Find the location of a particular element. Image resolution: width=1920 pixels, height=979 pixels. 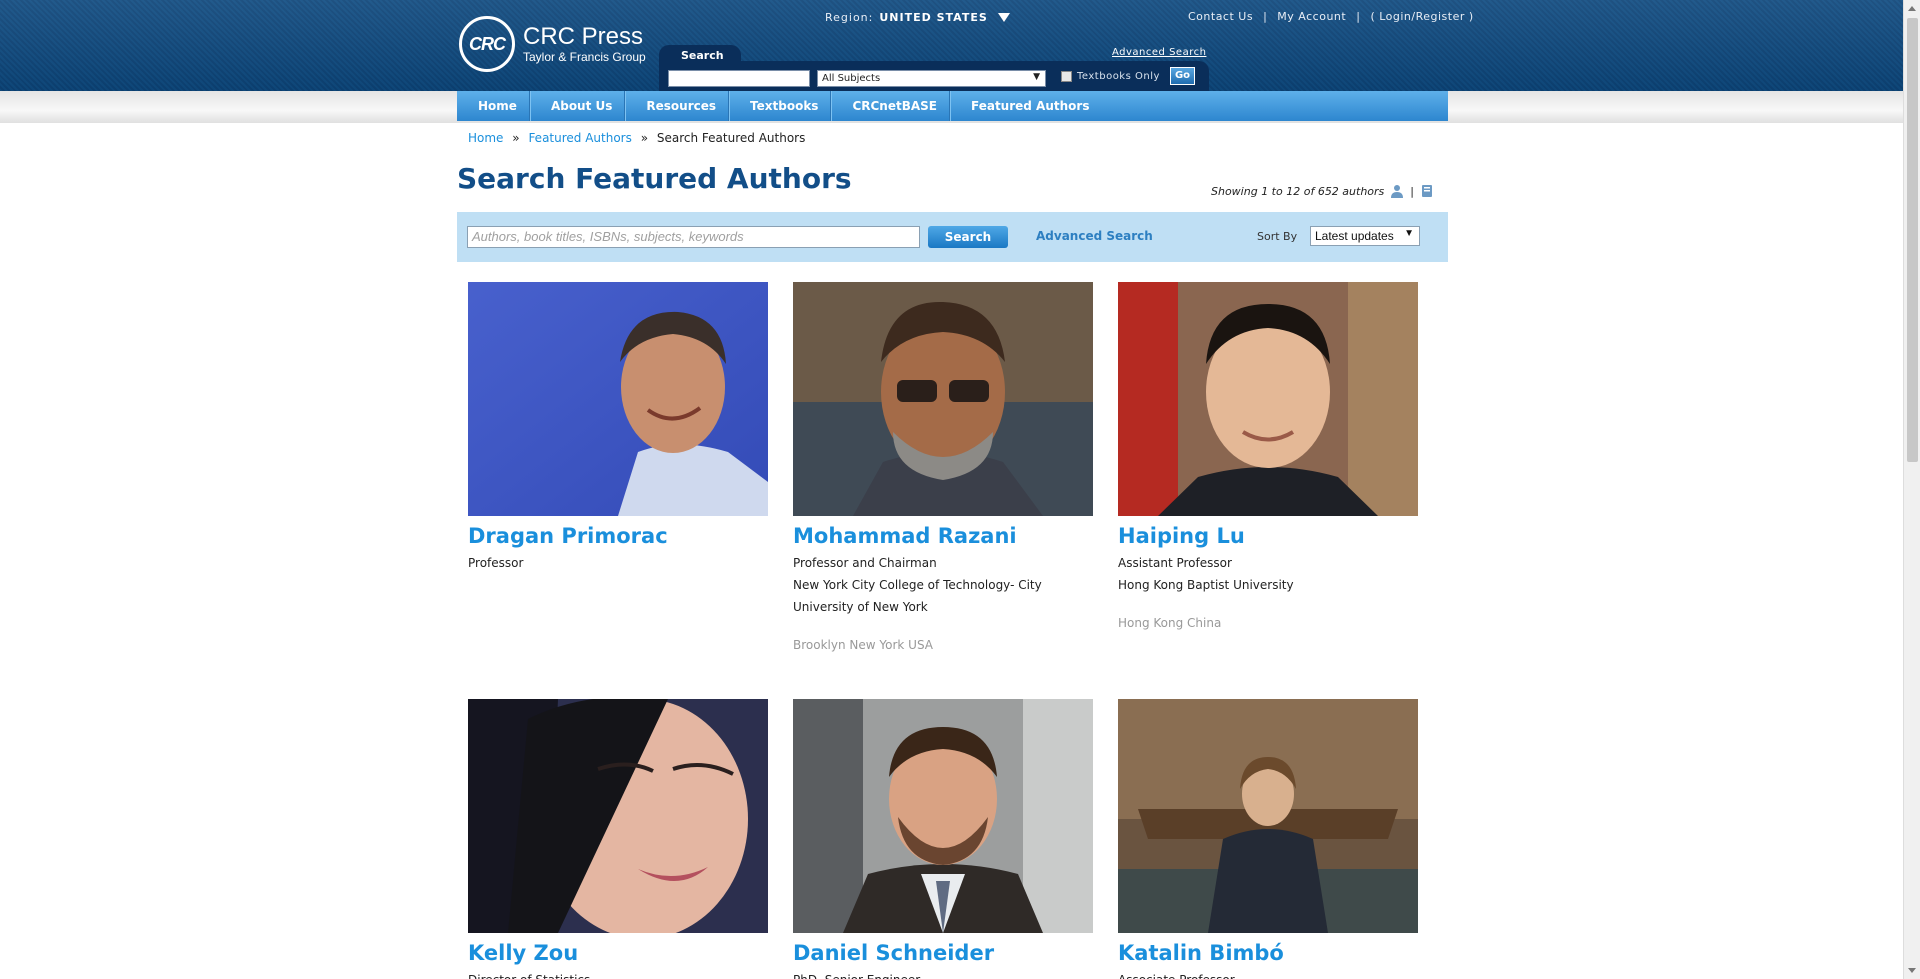

author-card: Dragan Primorac Professor is located at coordinates (618, 428).